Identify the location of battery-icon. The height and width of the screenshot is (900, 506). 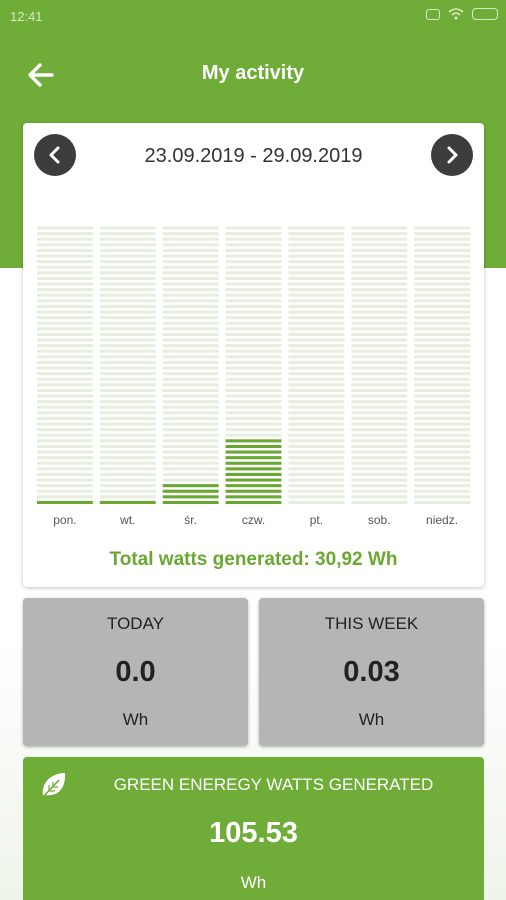
(485, 14).